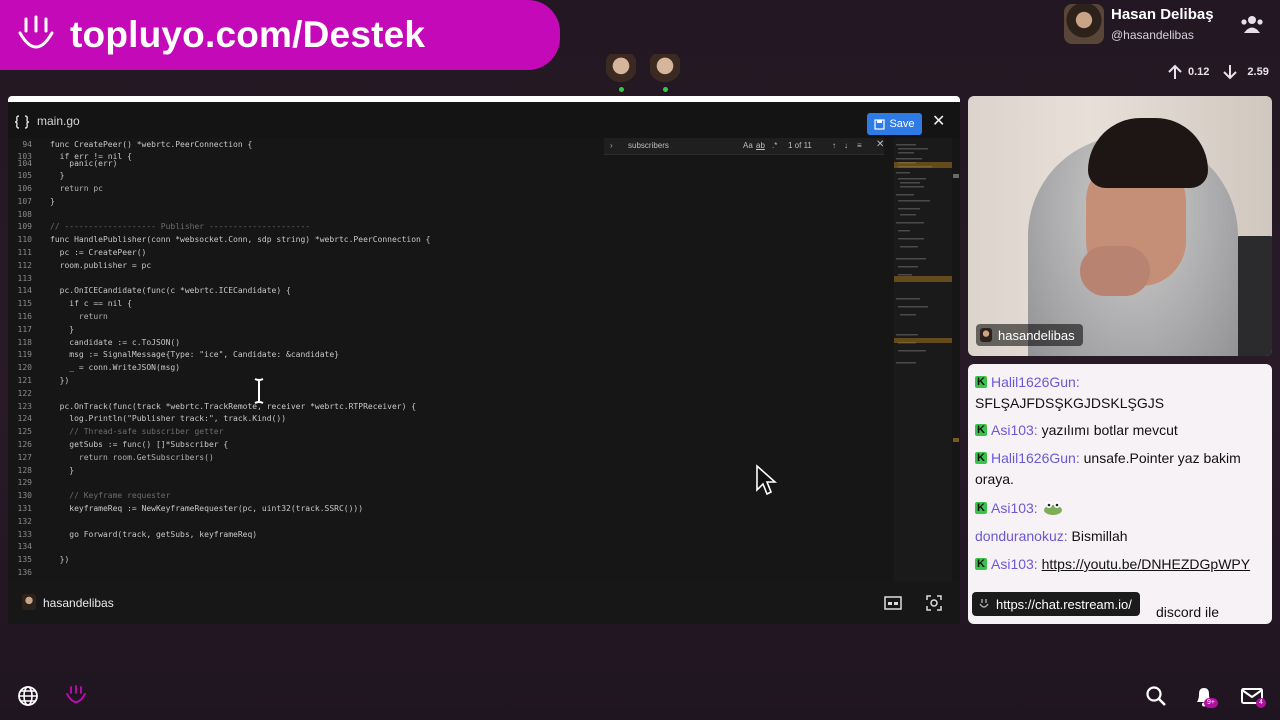  What do you see at coordinates (303, 431) in the screenshot?
I see `code-line: 125 // Thread-safe subscriber getter` at bounding box center [303, 431].